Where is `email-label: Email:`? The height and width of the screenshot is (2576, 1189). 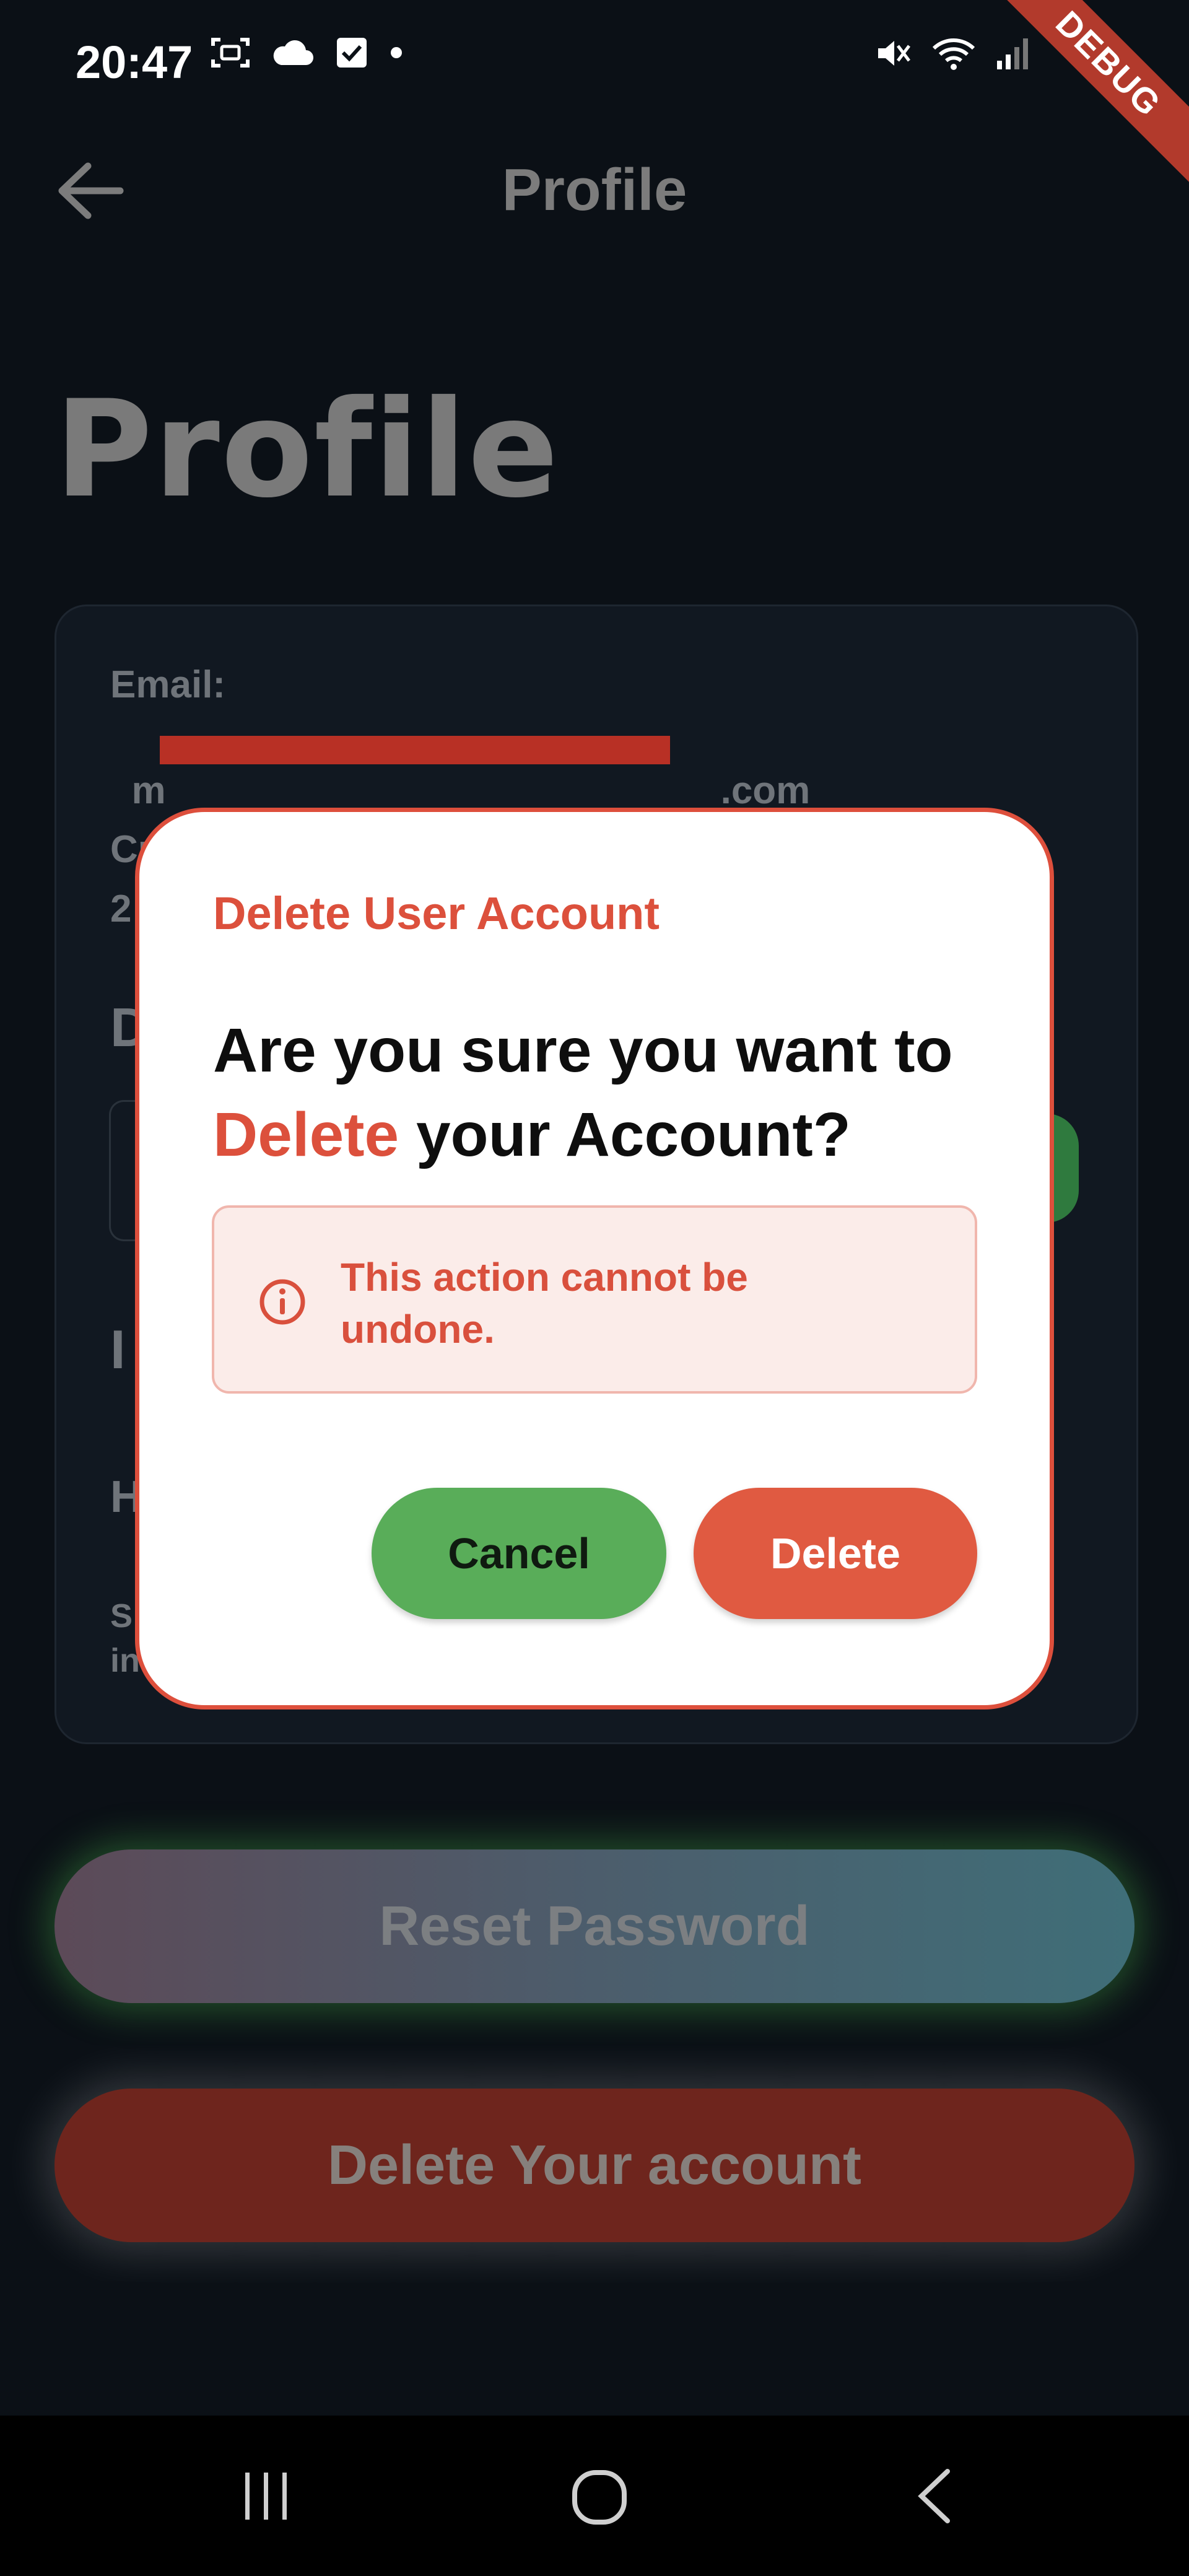
email-label: Email: is located at coordinates (168, 684).